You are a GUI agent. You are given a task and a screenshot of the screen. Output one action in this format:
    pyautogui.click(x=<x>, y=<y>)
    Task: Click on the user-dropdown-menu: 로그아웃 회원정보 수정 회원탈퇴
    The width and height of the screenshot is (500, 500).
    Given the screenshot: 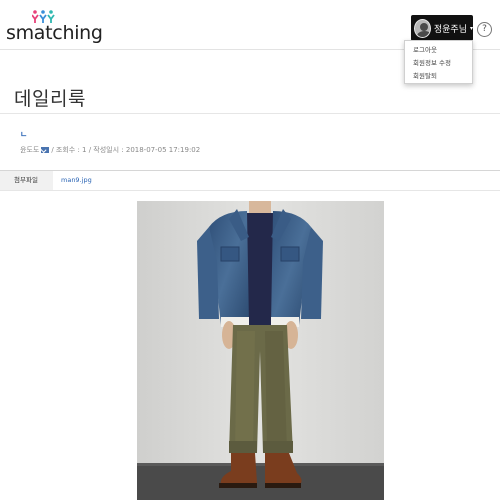 What is the action you would take?
    pyautogui.click(x=438, y=62)
    